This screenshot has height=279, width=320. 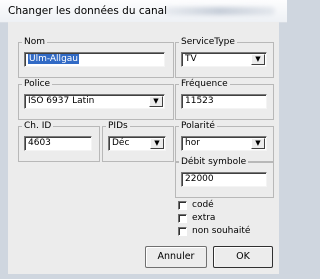 I want to click on service-type-label: ServiceType, so click(x=208, y=42).